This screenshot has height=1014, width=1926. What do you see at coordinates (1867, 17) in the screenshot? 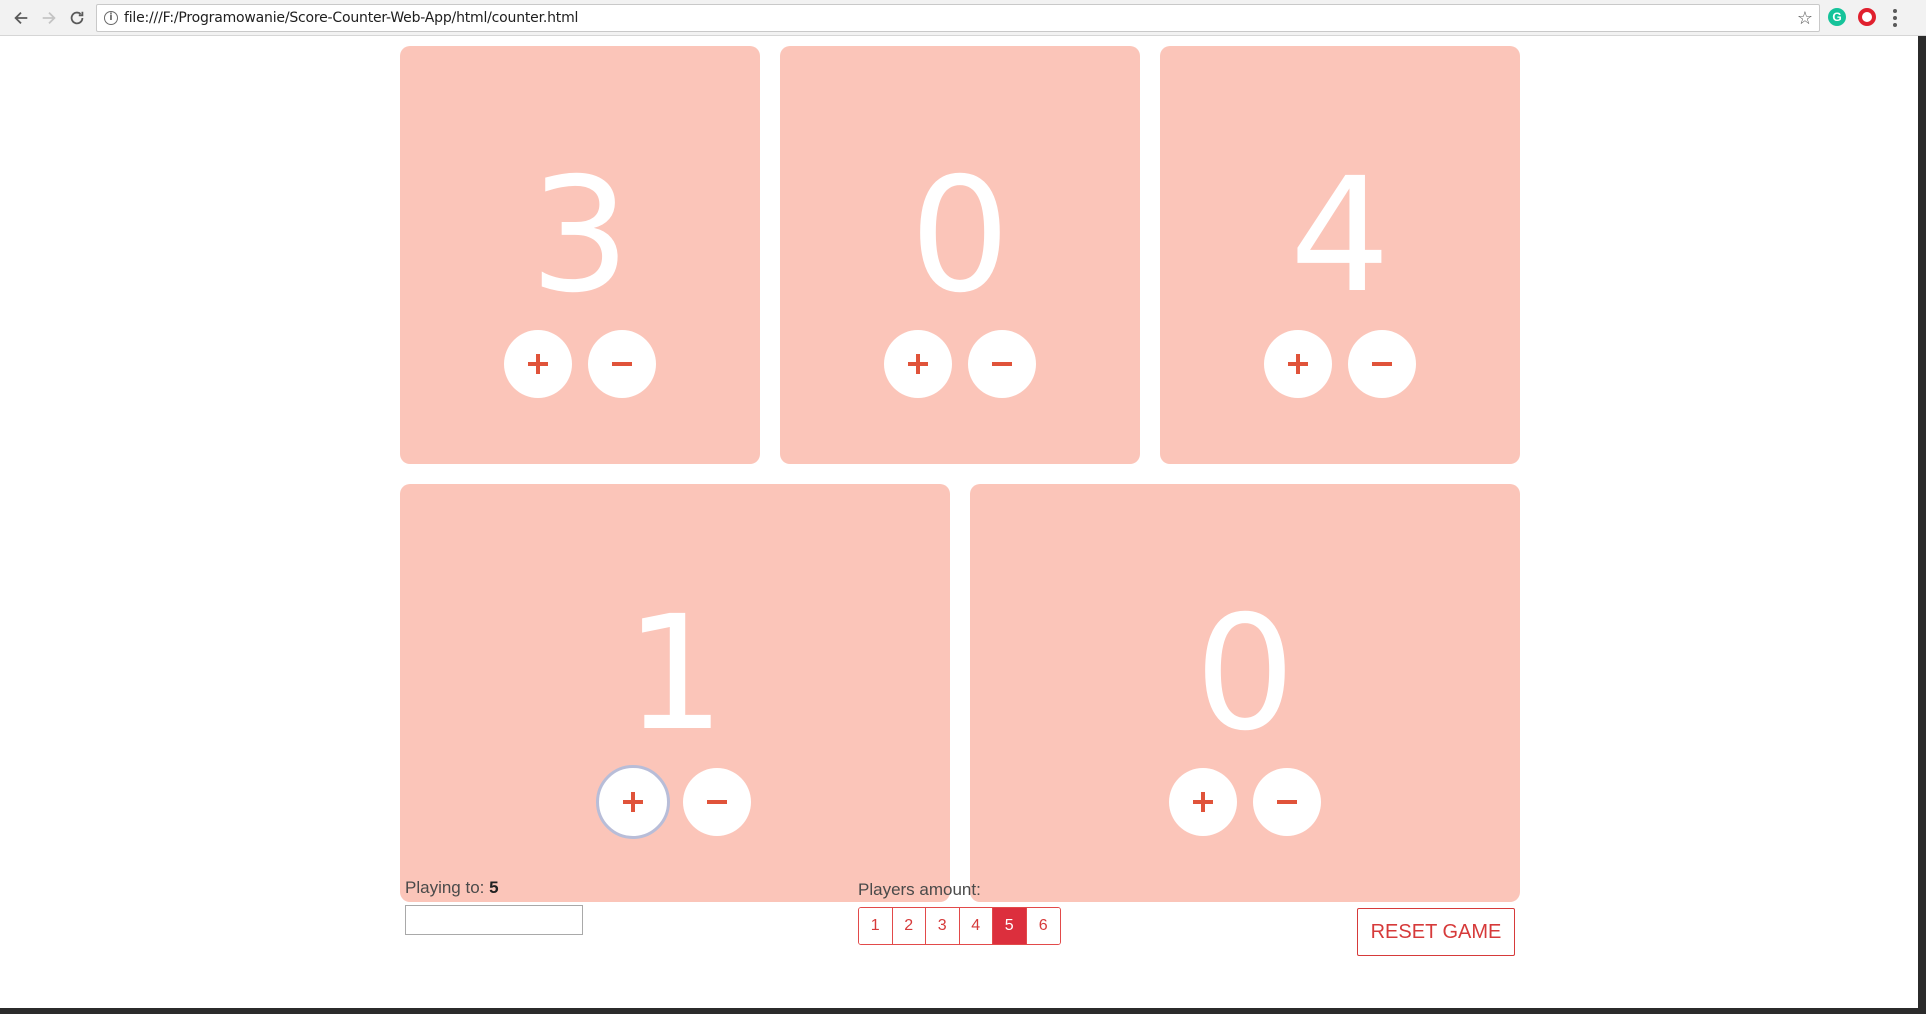
I see `opera-extension-icon` at bounding box center [1867, 17].